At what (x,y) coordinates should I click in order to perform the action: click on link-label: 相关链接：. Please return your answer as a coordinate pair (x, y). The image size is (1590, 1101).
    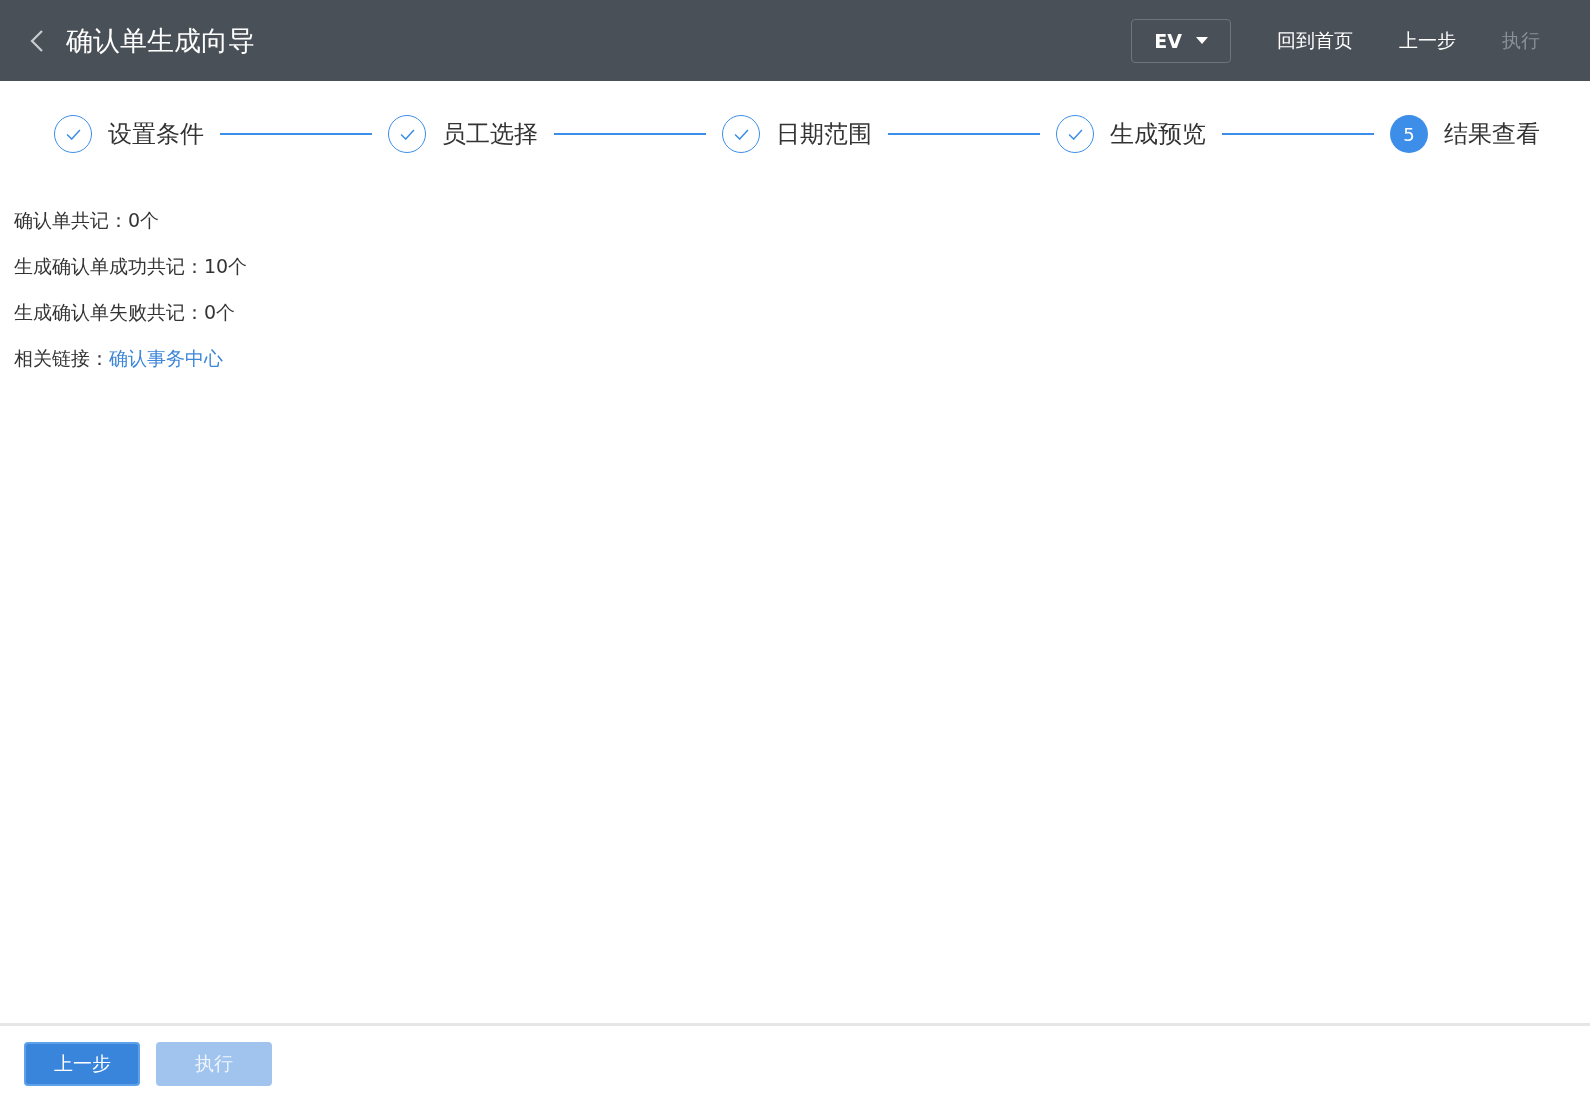
    Looking at the image, I should click on (61, 358).